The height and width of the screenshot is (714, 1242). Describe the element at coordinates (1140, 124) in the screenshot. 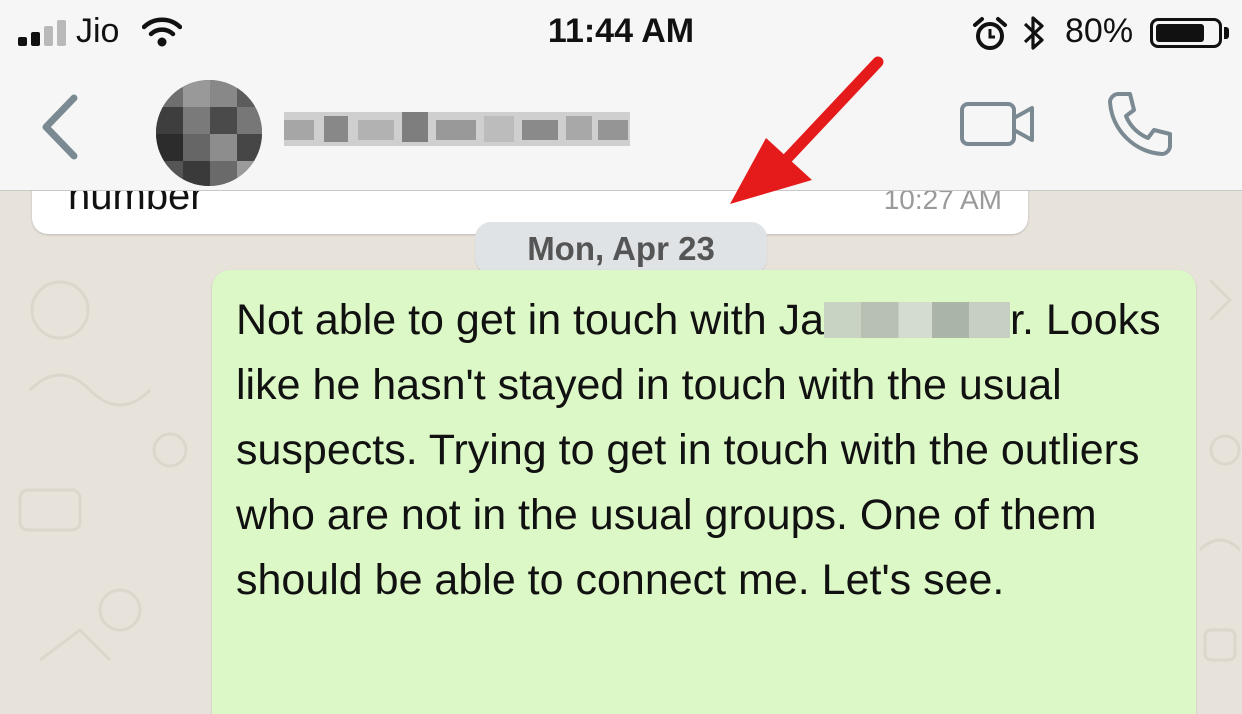

I see `phone-icon` at that location.